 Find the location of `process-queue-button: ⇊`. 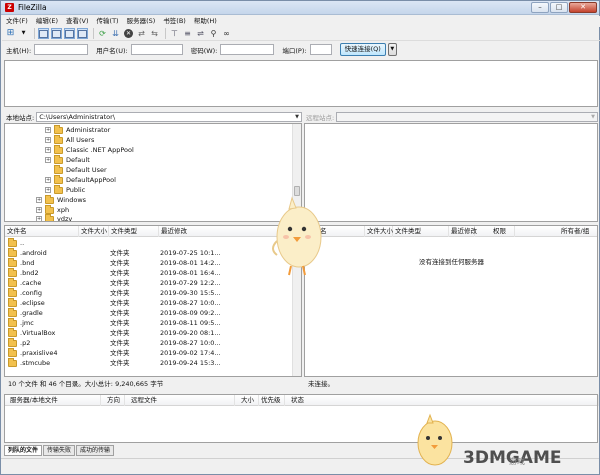

process-queue-button: ⇊ is located at coordinates (115, 33).